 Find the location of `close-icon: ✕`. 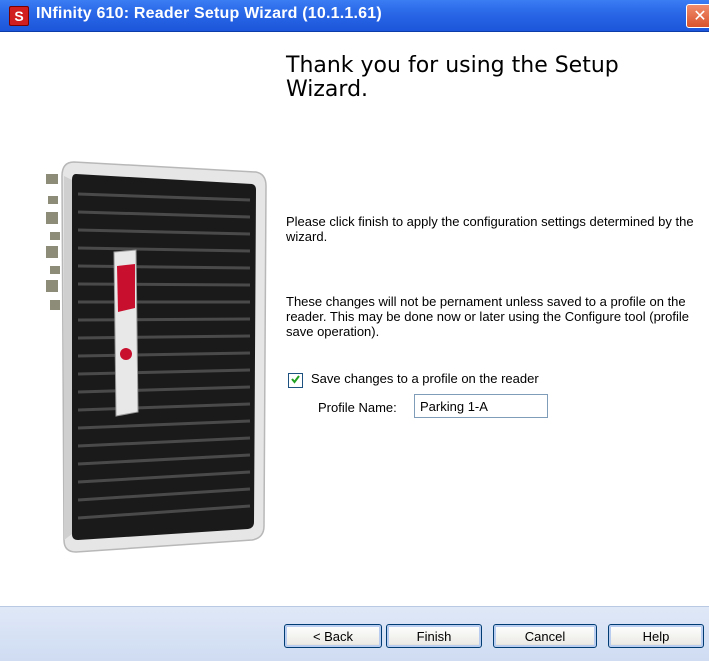

close-icon: ✕ is located at coordinates (700, 15).